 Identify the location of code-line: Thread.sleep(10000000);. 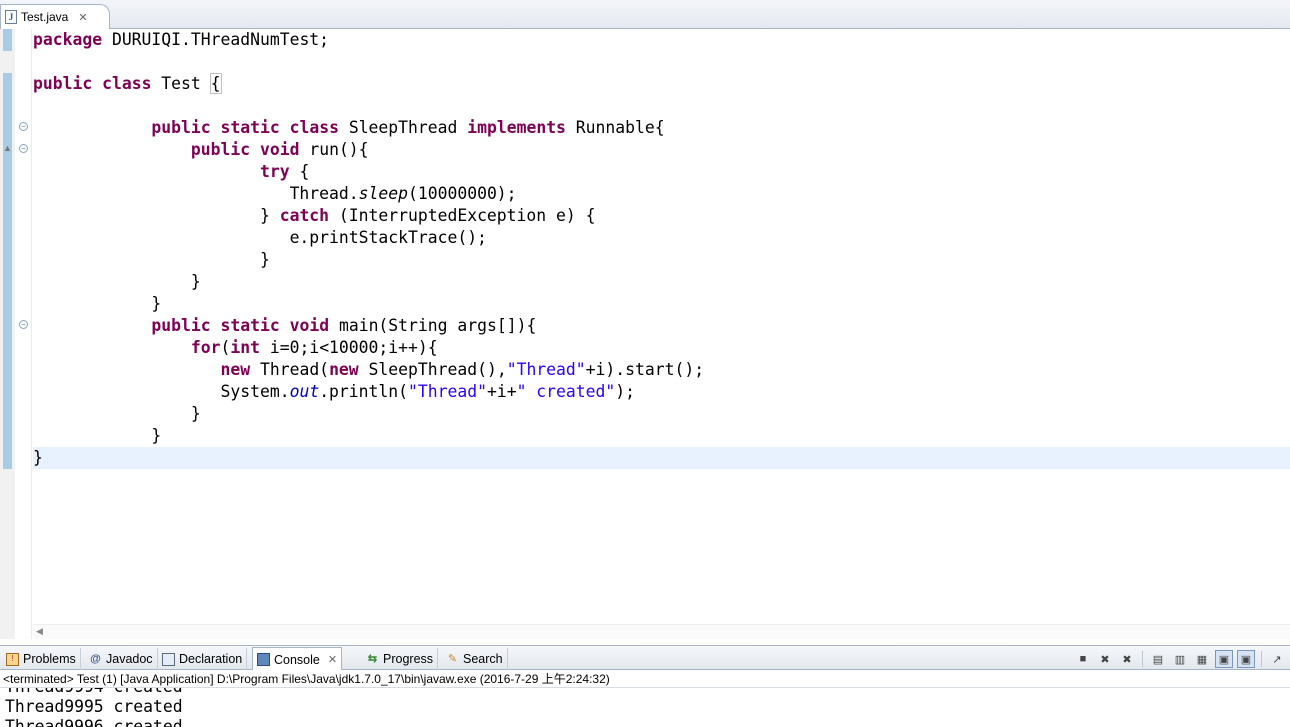
(275, 193).